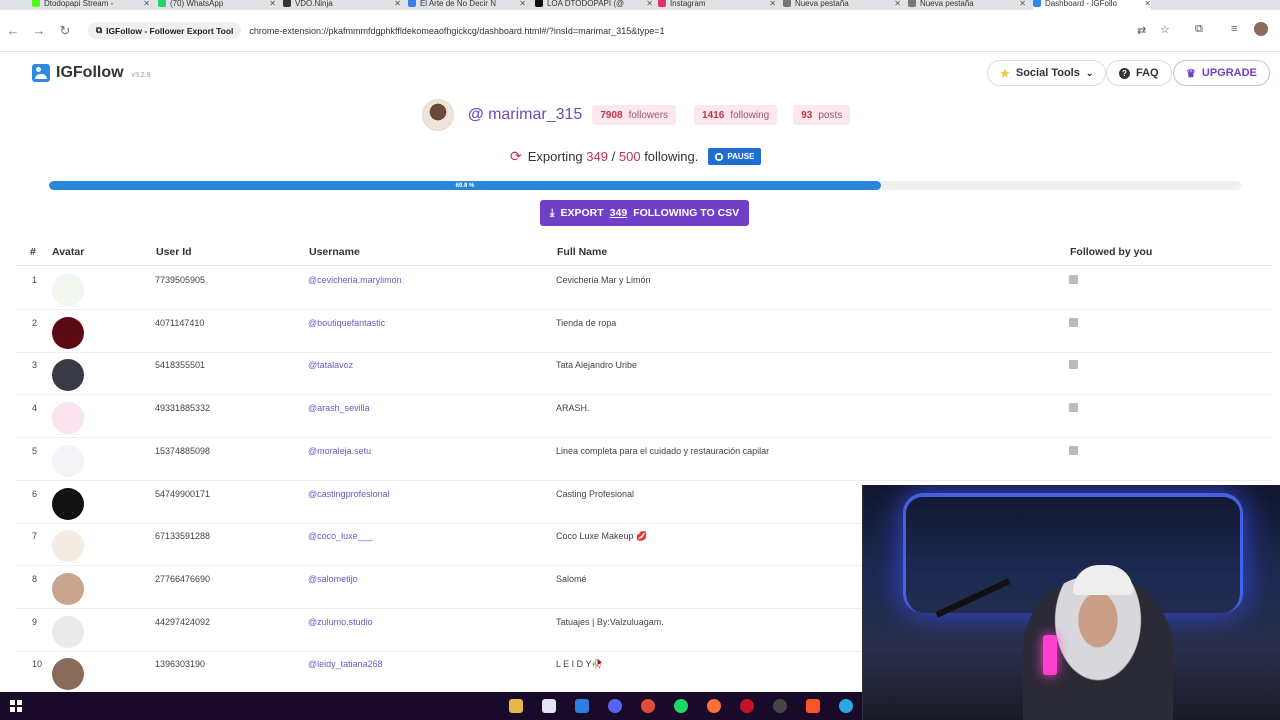 This screenshot has width=1280, height=720. What do you see at coordinates (339, 408) in the screenshot?
I see `username-link: @arash_sevilla` at bounding box center [339, 408].